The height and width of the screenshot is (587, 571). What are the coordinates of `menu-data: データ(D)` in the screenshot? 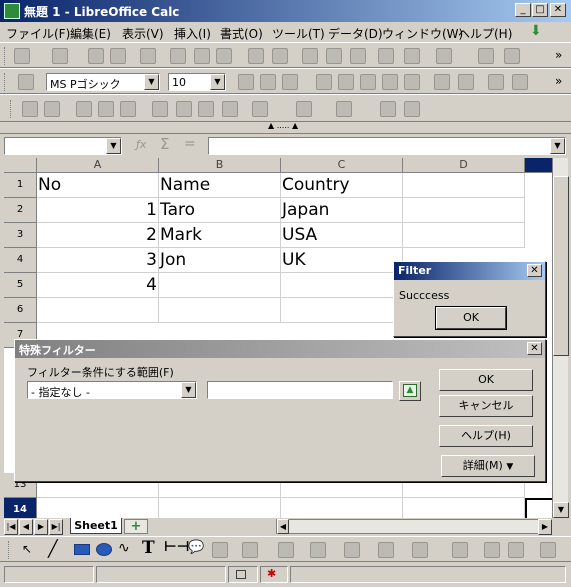 It's located at (355, 33).